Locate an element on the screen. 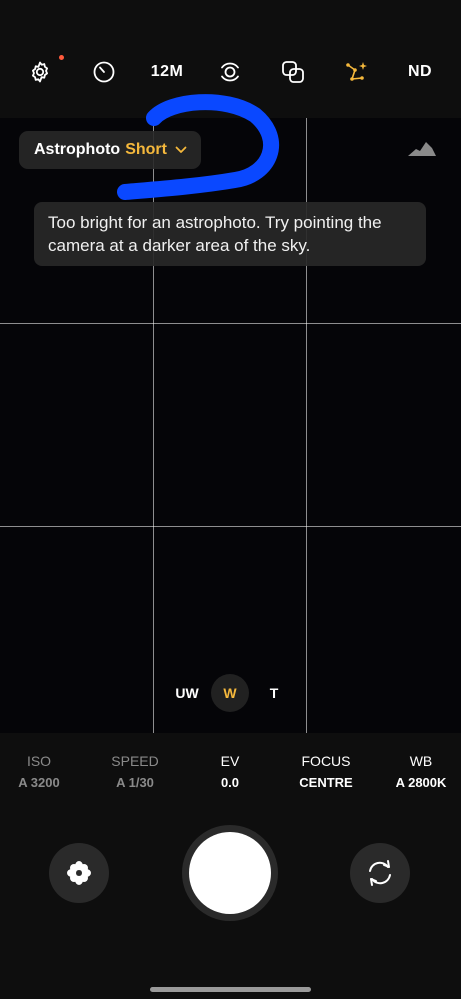 This screenshot has height=999, width=461. switch-camera-icon is located at coordinates (380, 873).